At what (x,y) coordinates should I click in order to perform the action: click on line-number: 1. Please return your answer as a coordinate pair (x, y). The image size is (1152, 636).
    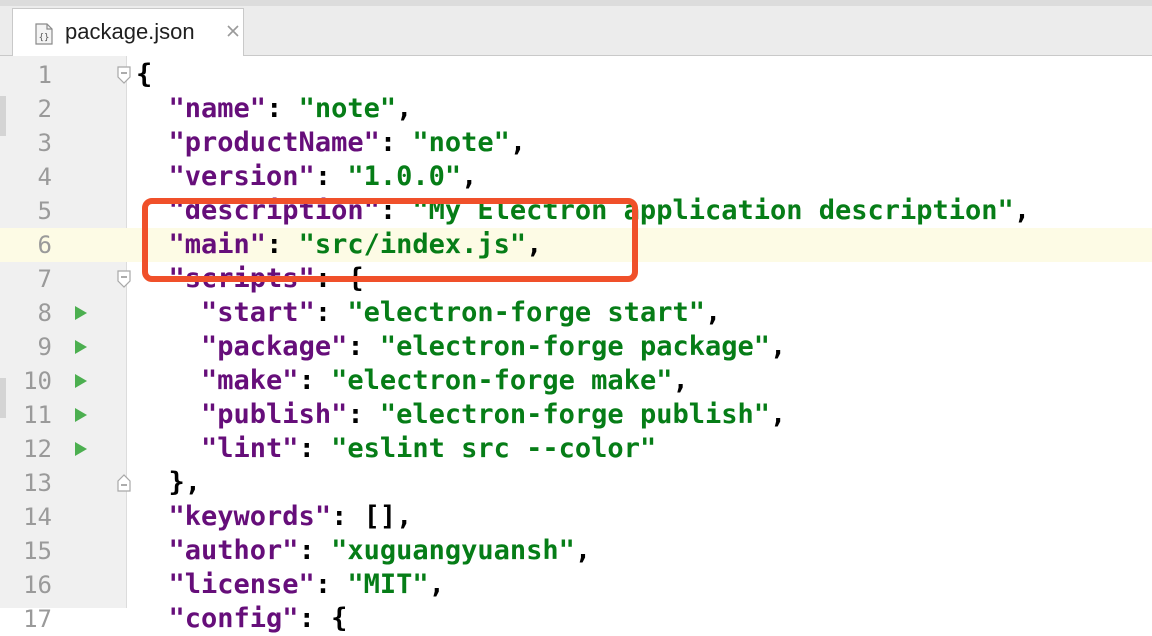
    Looking at the image, I should click on (44, 75).